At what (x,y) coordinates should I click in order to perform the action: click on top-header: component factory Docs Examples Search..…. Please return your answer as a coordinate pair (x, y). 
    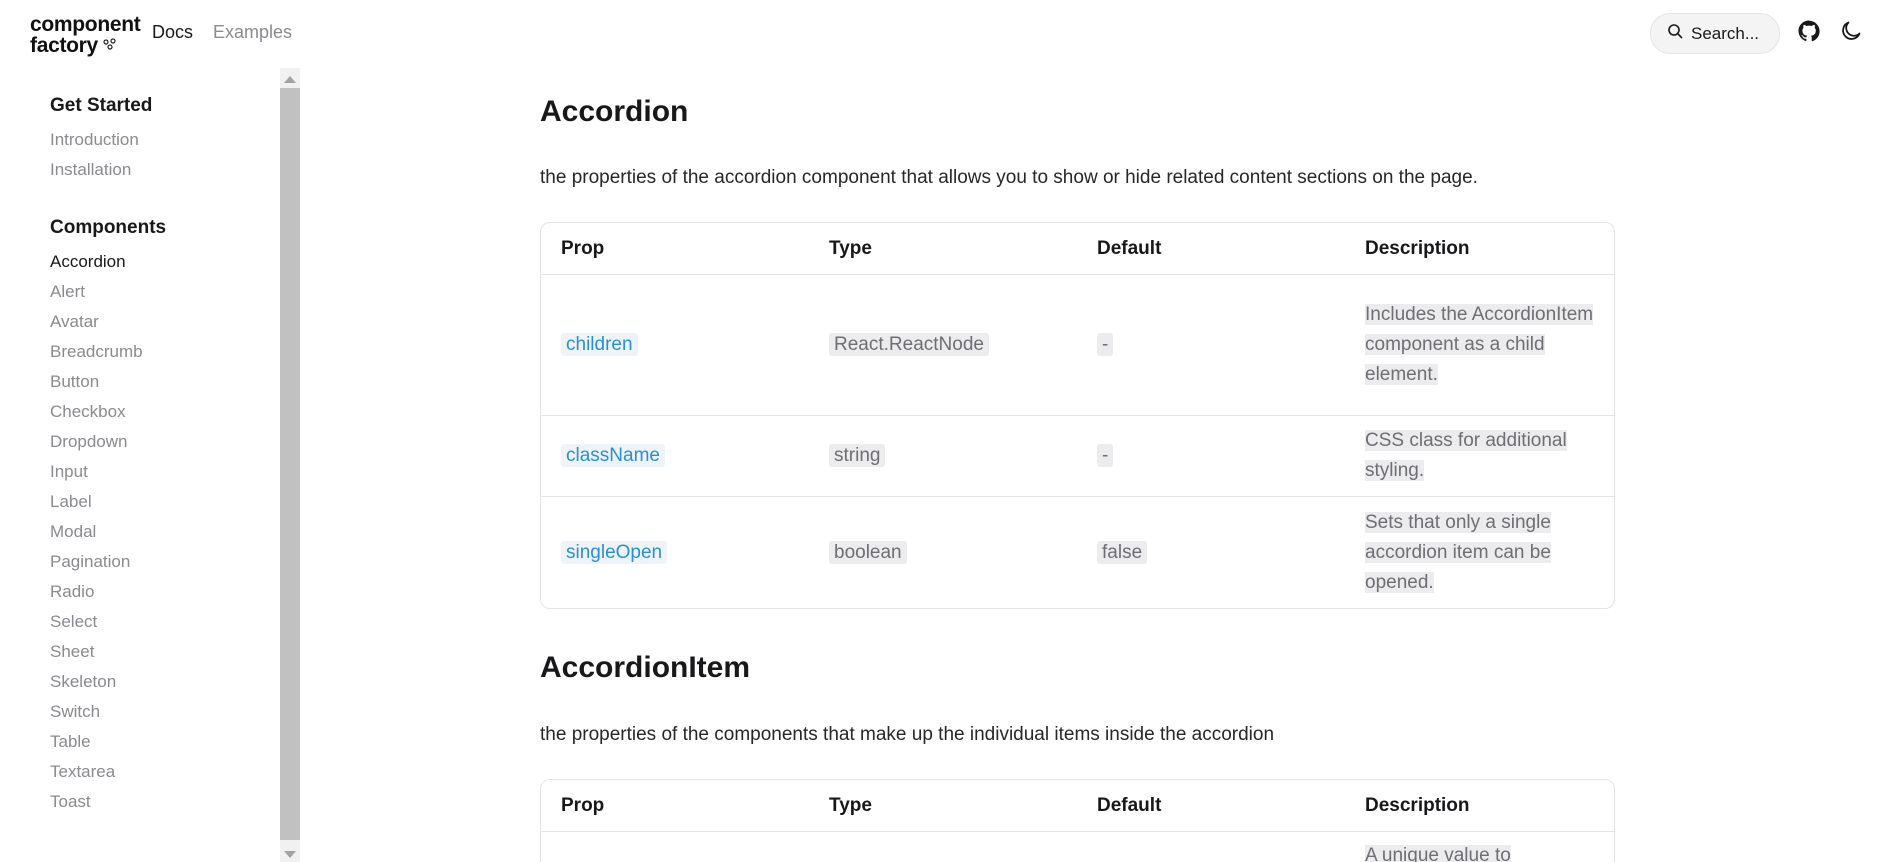
    Looking at the image, I should click on (947, 34).